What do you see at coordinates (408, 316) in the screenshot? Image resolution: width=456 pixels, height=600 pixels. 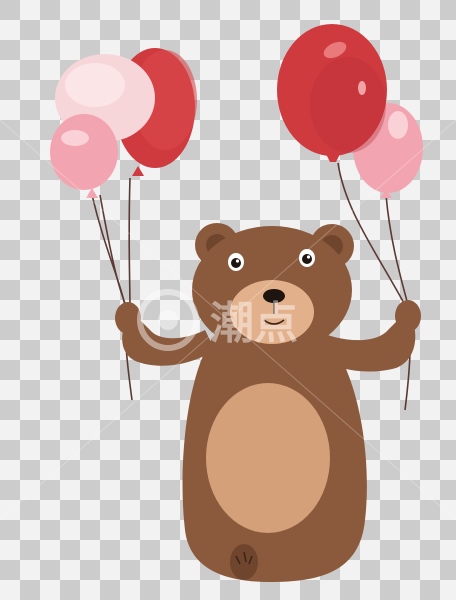 I see `right-paw` at bounding box center [408, 316].